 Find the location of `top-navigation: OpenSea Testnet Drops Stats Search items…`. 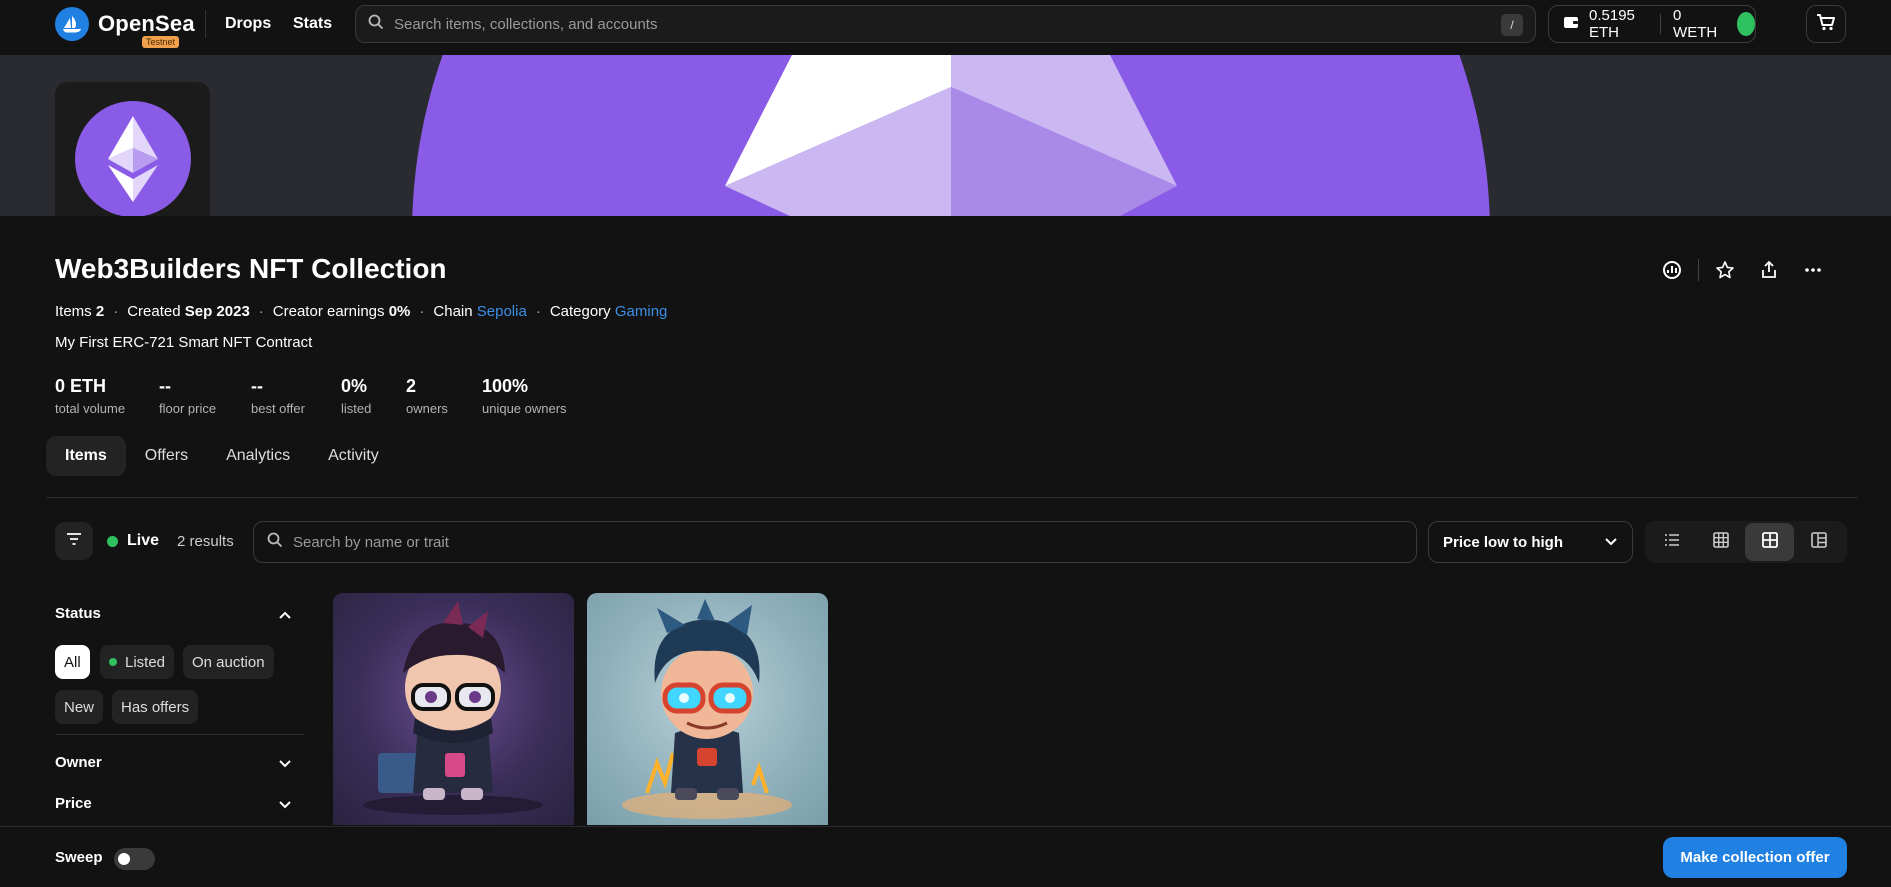

top-navigation: OpenSea Testnet Drops Stats Search items… is located at coordinates (945, 27).